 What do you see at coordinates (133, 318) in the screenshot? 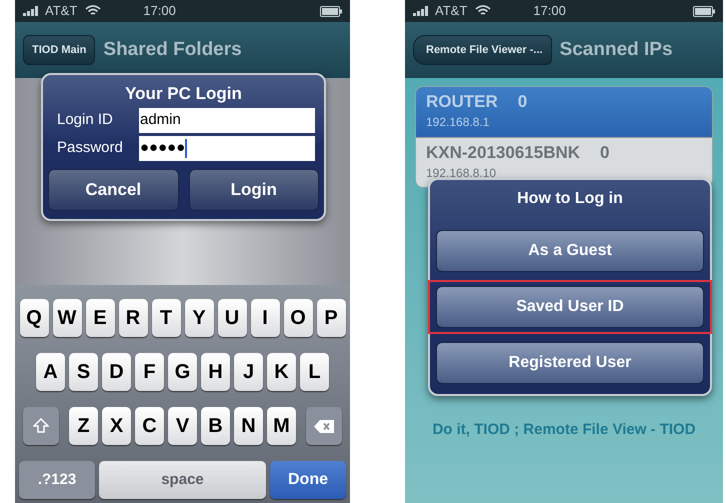
I see `keyboard-key: R` at bounding box center [133, 318].